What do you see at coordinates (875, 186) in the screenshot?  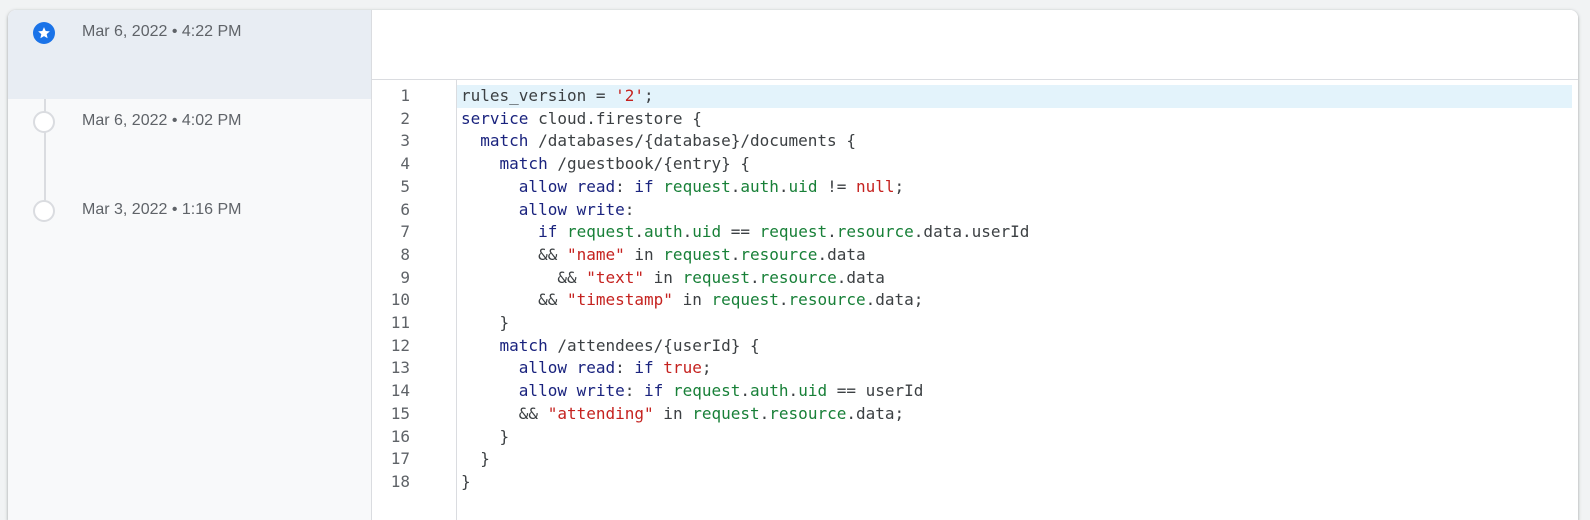 I see `code-token: null` at bounding box center [875, 186].